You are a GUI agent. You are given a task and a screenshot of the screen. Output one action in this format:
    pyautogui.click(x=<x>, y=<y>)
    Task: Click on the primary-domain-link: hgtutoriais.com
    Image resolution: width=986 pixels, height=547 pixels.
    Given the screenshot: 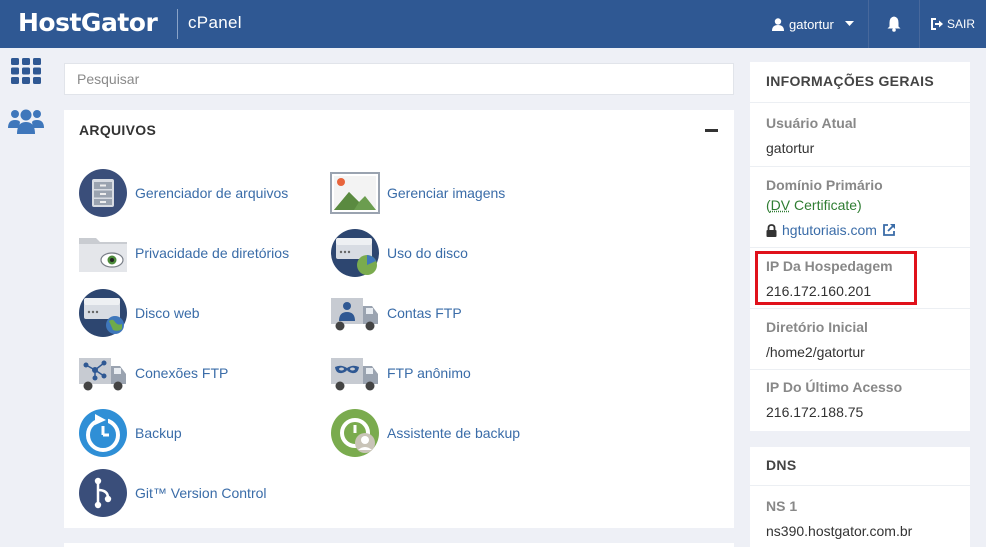 What is the action you would take?
    pyautogui.click(x=829, y=230)
    